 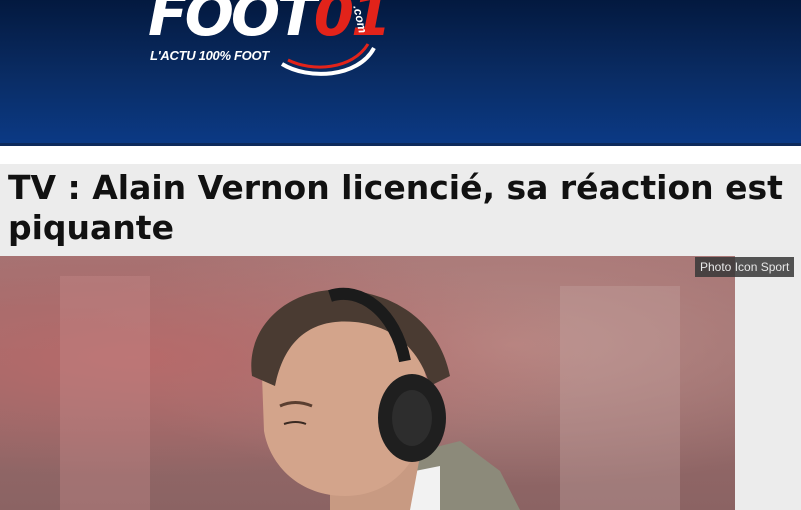 I want to click on photo-credit: Photo Icon Sport, so click(x=745, y=267).